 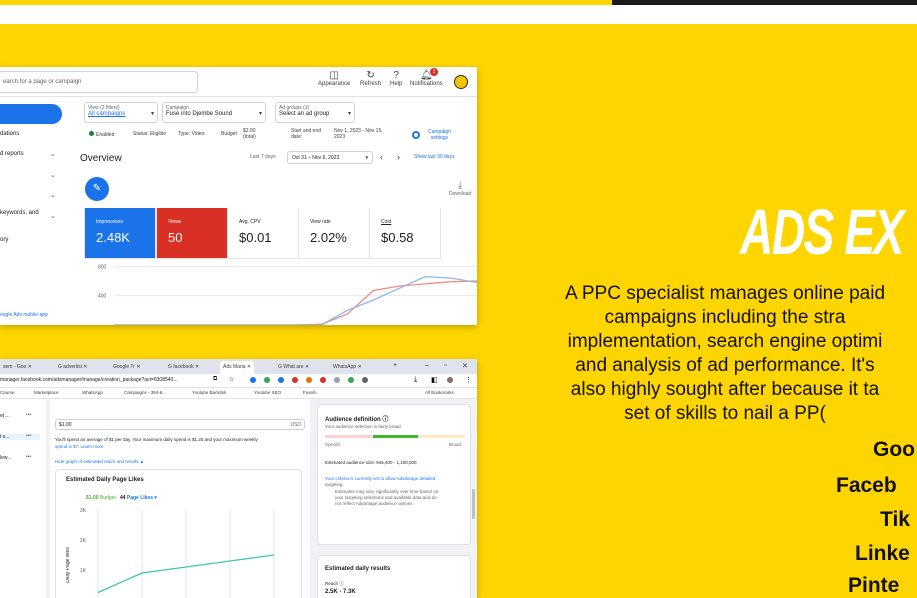 What do you see at coordinates (434, 380) in the screenshot?
I see `sidebar-icon: ◧` at bounding box center [434, 380].